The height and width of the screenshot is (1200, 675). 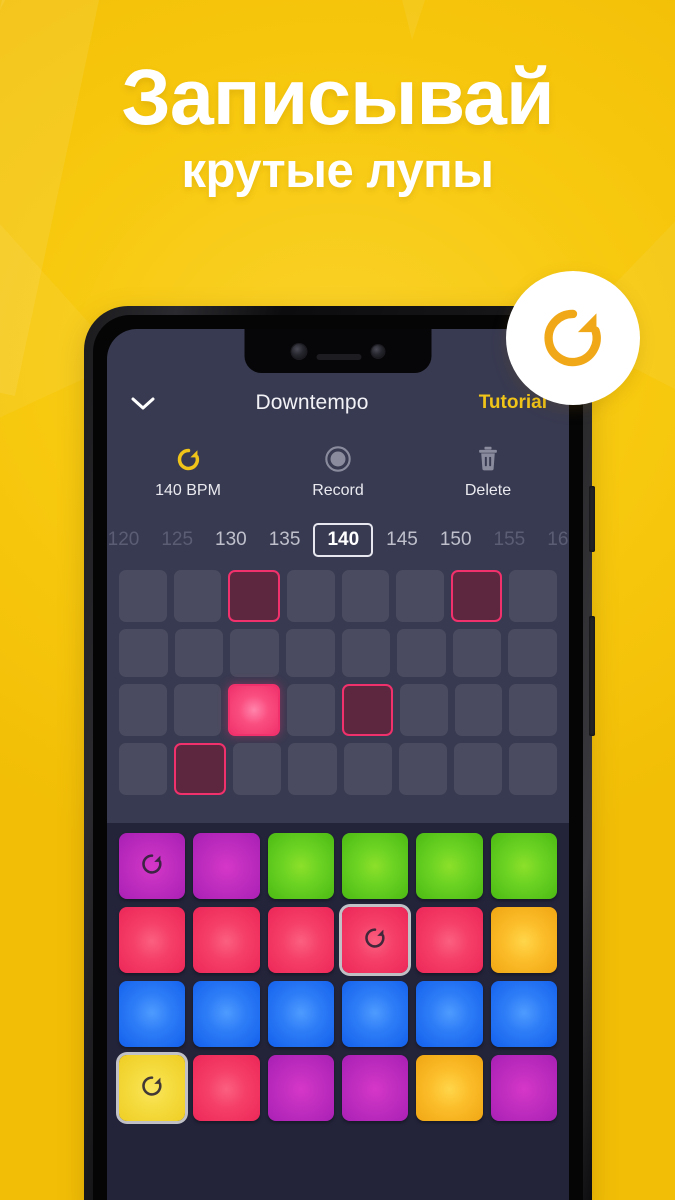 What do you see at coordinates (285, 540) in the screenshot?
I see `bpm-tick: 135` at bounding box center [285, 540].